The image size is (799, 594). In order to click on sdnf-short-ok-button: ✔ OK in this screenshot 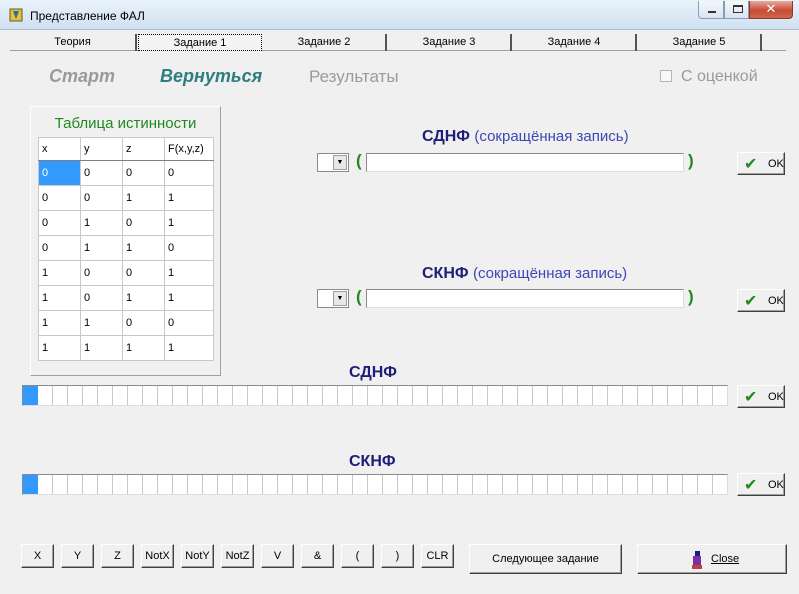, I will do `click(761, 163)`.